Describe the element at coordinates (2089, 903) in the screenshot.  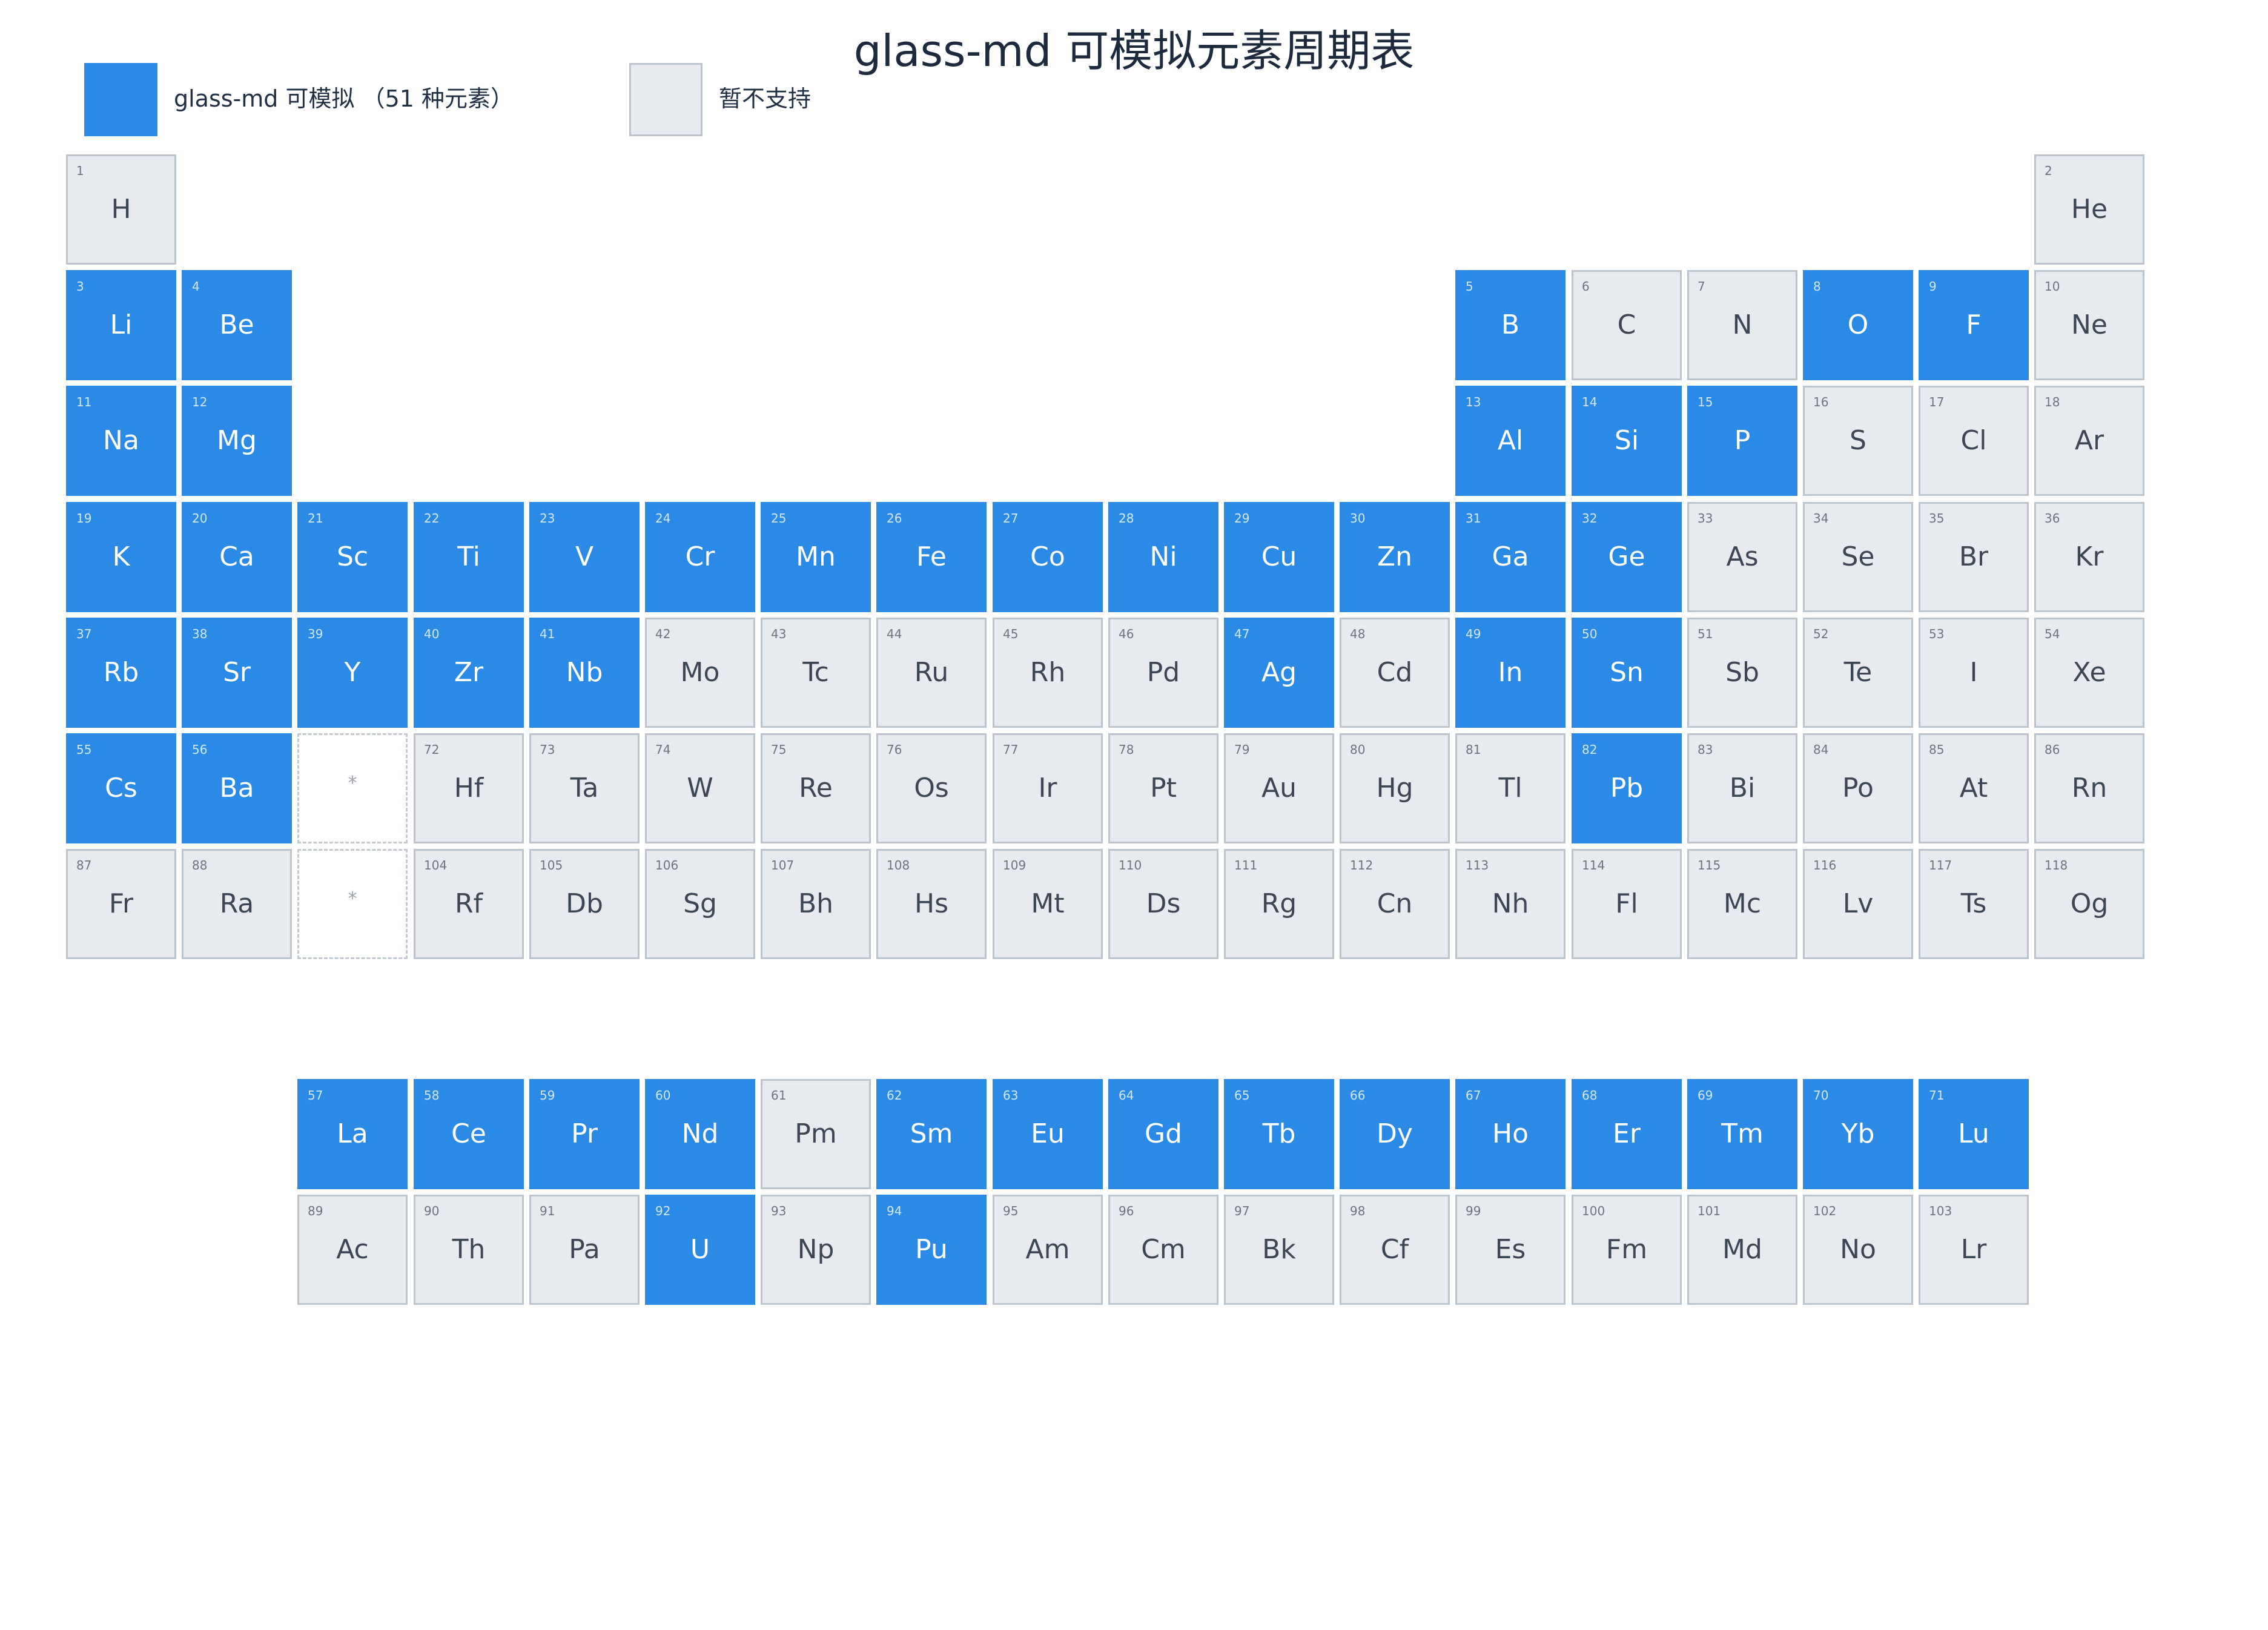
I see `element-symbol: Og` at that location.